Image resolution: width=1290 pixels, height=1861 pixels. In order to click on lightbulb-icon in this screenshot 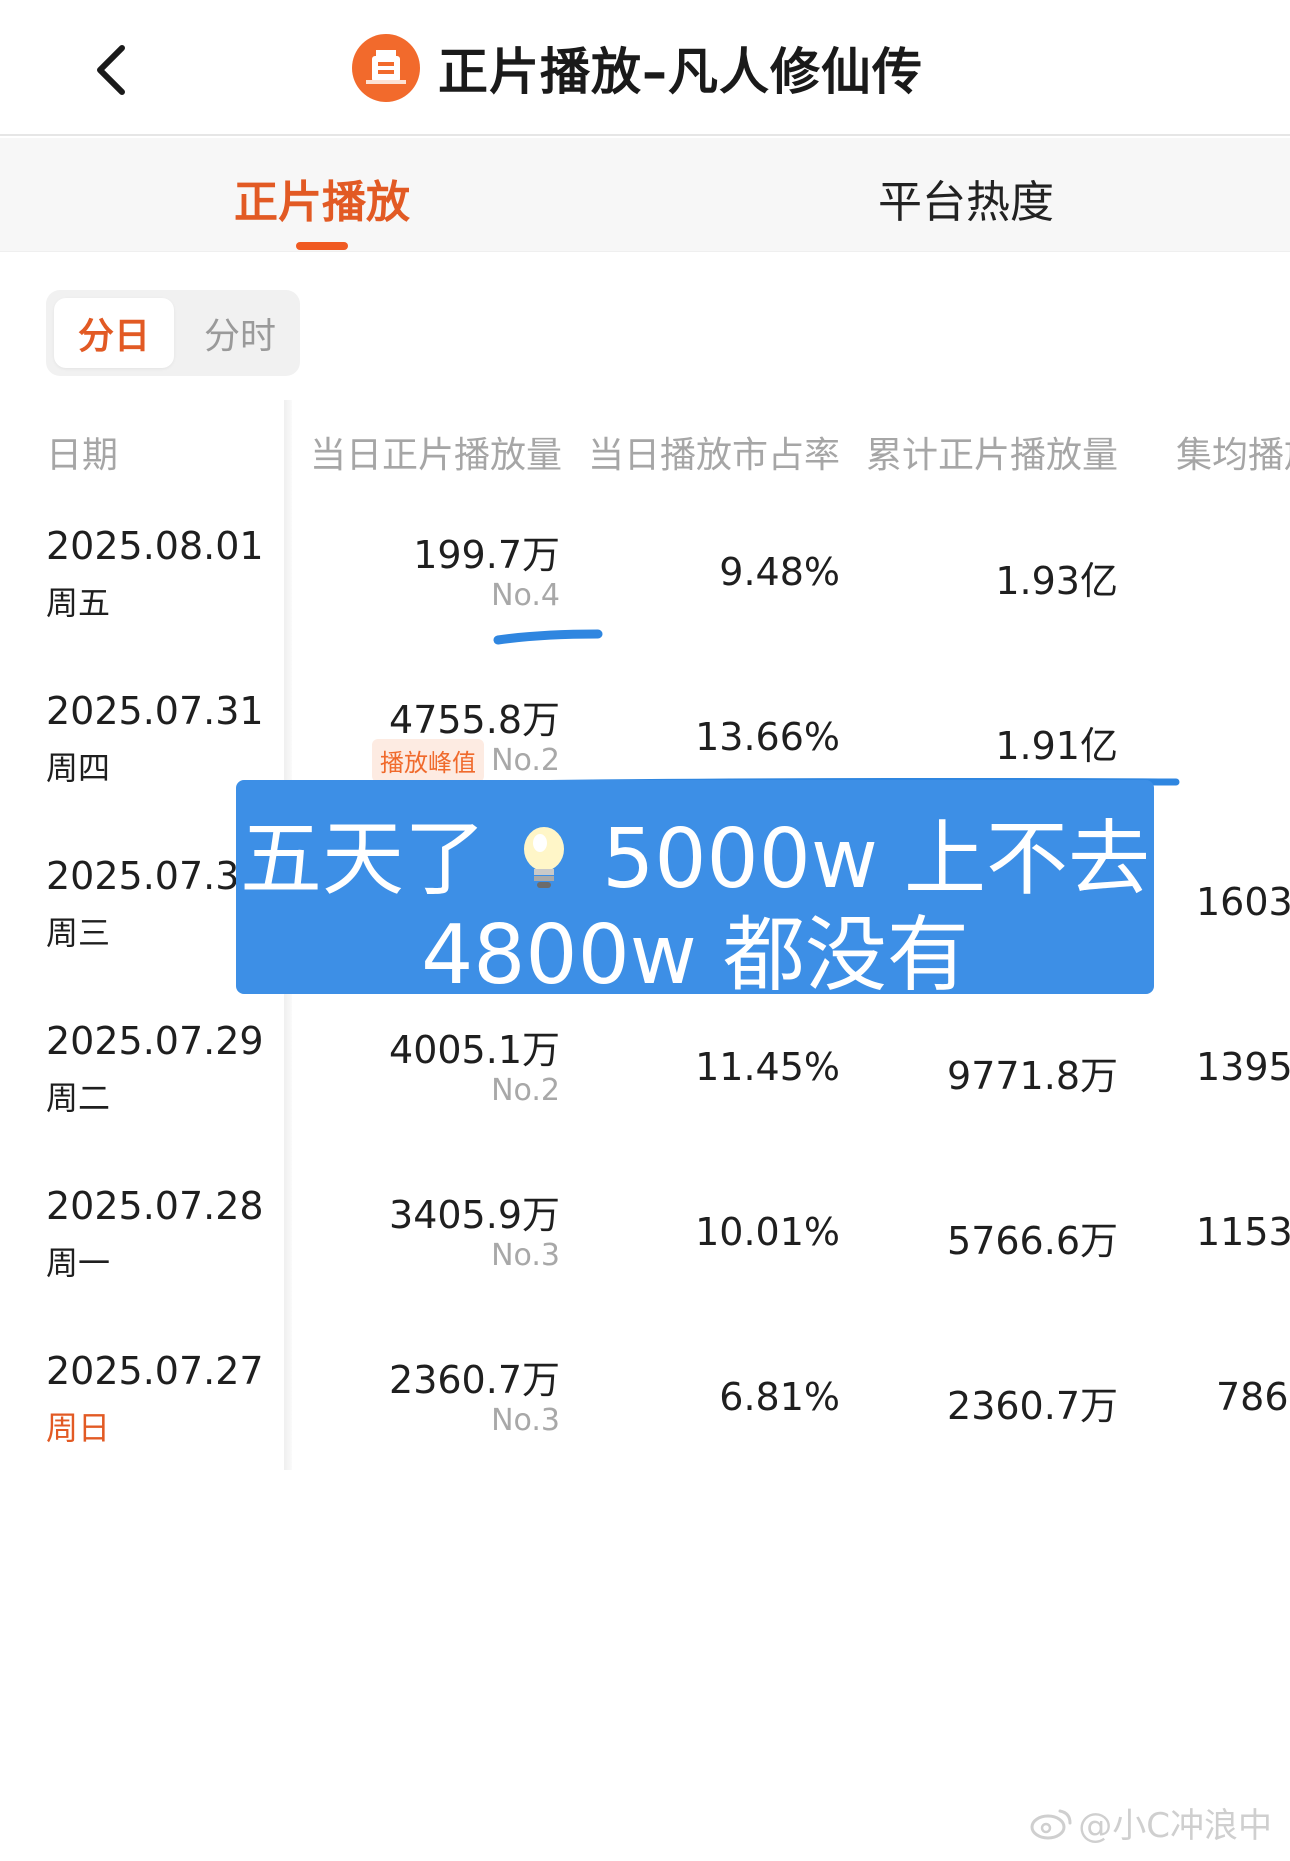, I will do `click(544, 857)`.